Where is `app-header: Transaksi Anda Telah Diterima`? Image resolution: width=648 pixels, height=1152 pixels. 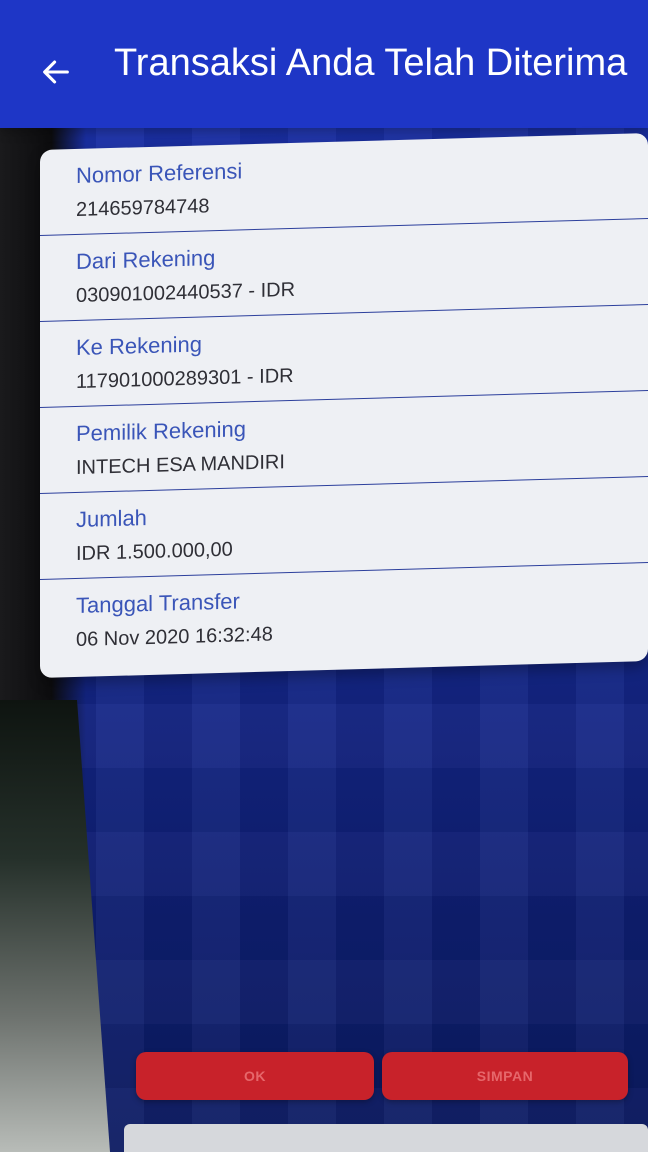 app-header: Transaksi Anda Telah Diterima is located at coordinates (324, 64).